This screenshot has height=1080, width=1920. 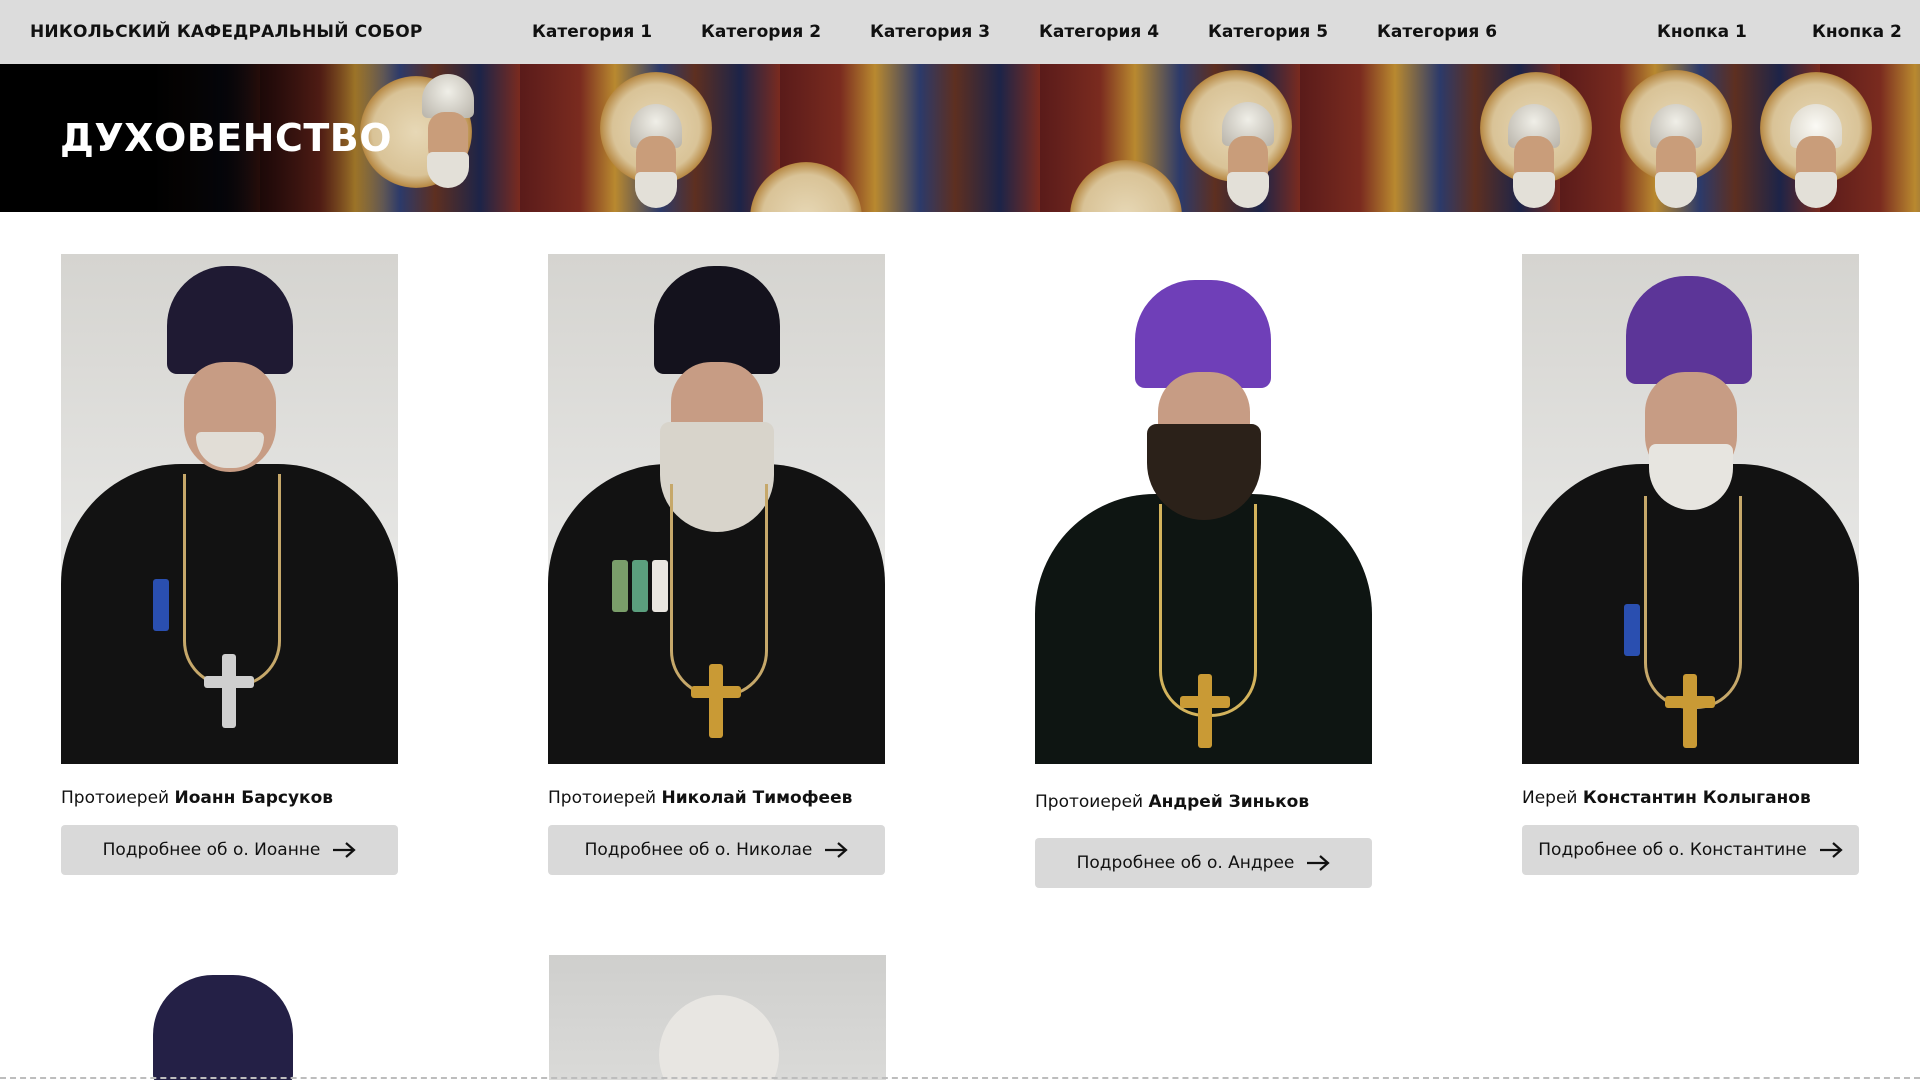 I want to click on nav-category-3: Категория 3, so click(x=954, y=32).